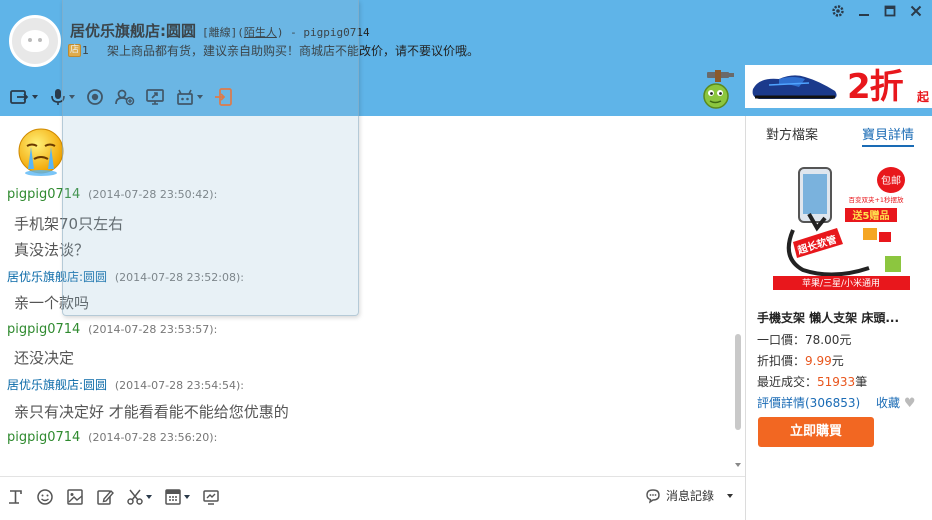 The width and height of the screenshot is (932, 520). I want to click on free-ship-text: 包邮, so click(891, 180).